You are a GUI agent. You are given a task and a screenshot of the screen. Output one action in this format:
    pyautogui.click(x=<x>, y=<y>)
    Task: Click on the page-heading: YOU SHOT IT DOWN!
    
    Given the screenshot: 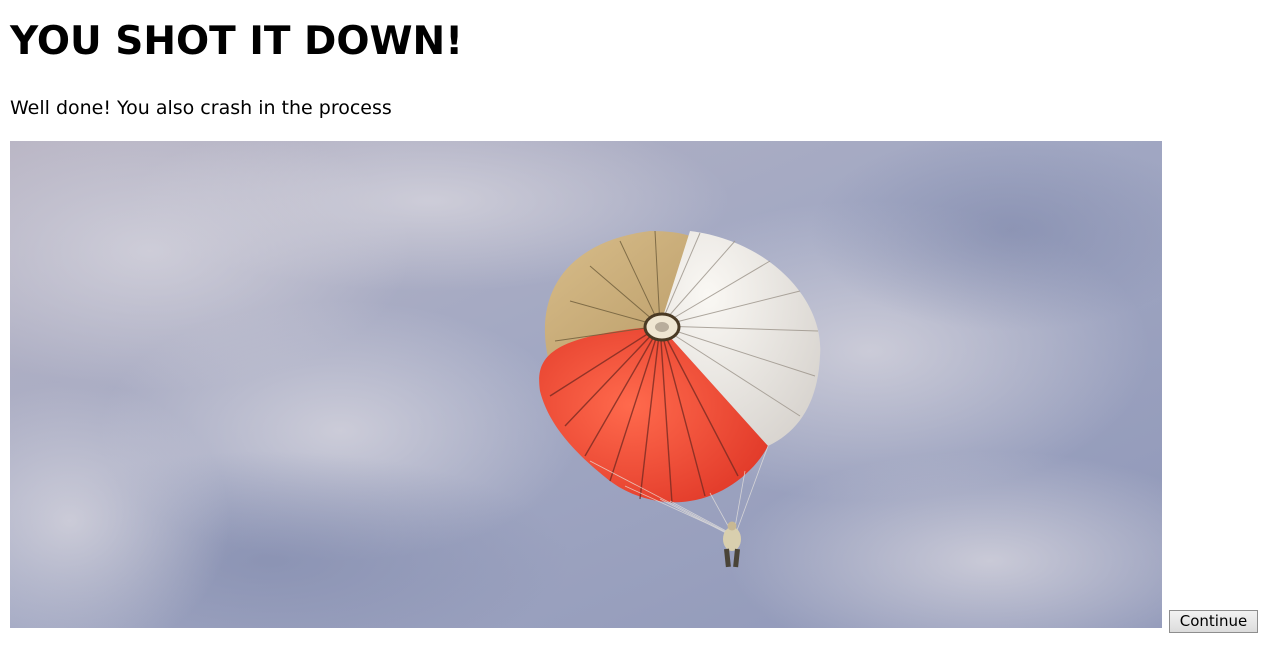 What is the action you would take?
    pyautogui.click(x=236, y=41)
    